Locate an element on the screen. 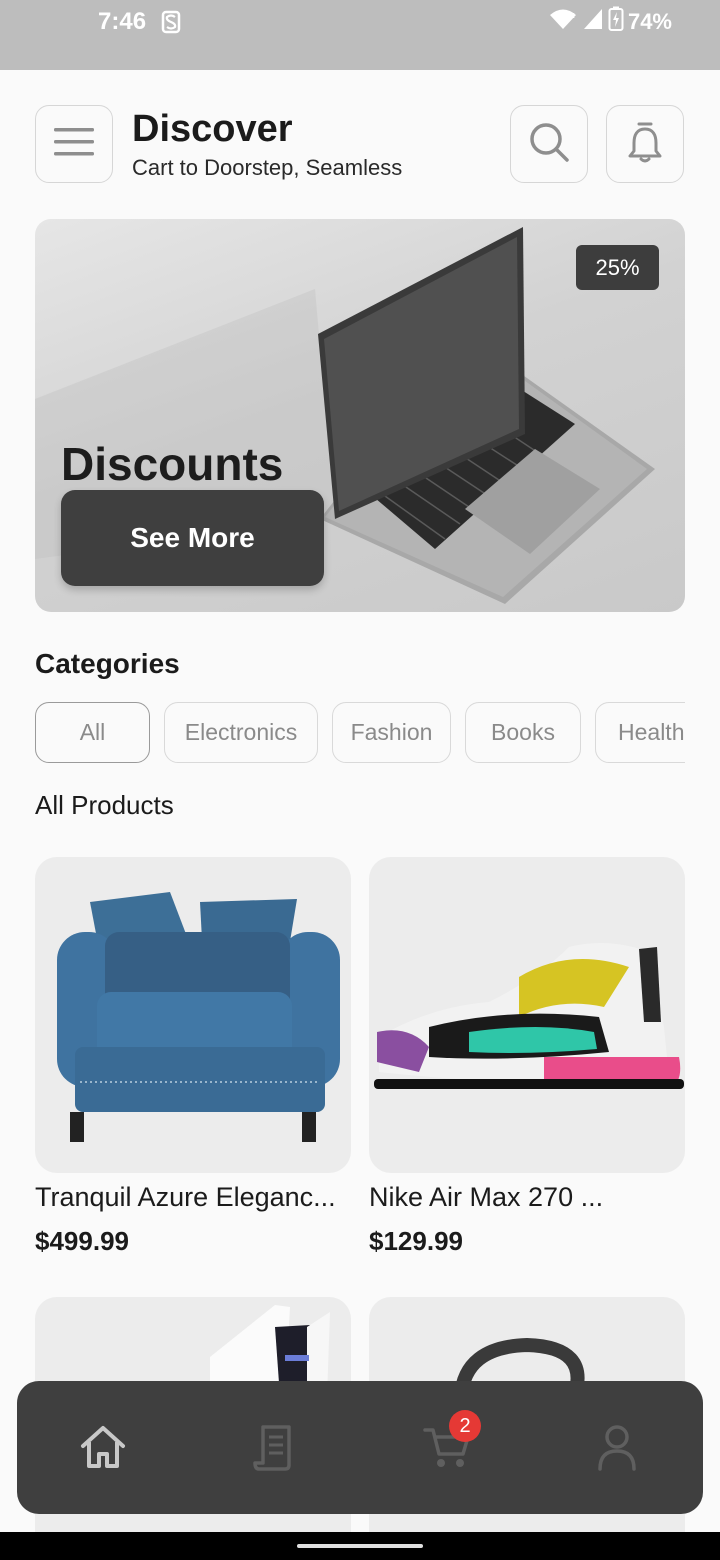 The width and height of the screenshot is (720, 1560). menu-button is located at coordinates (74, 144).